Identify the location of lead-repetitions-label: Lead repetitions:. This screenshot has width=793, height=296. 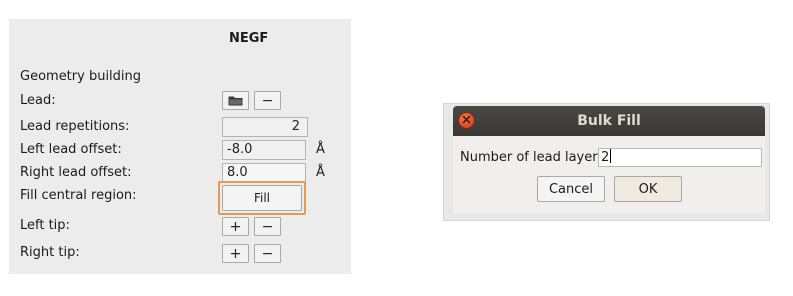
(75, 126).